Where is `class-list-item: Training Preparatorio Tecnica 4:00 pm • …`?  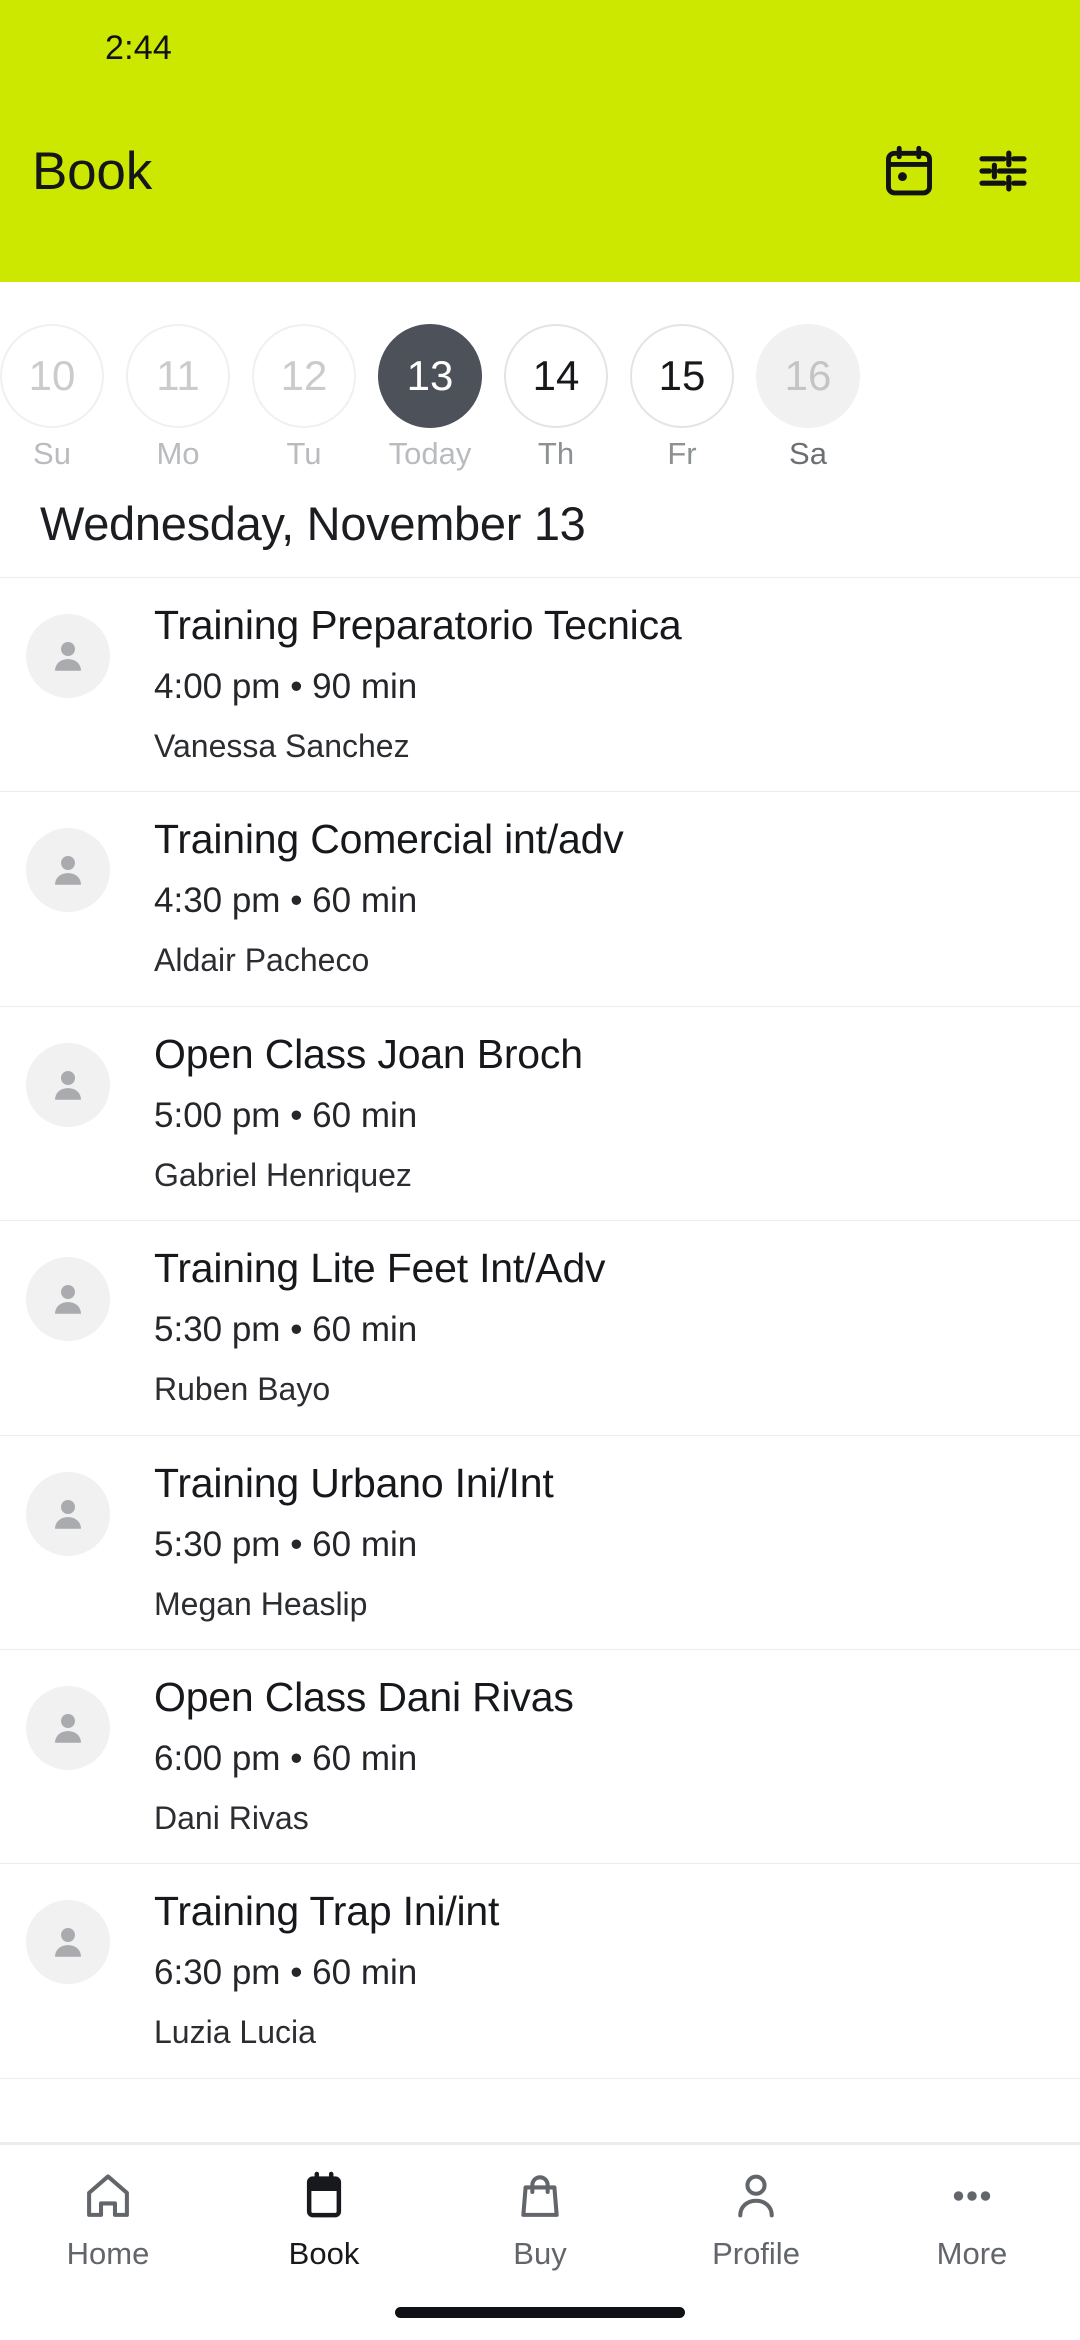
class-list-item: Training Preparatorio Tecnica 4:00 pm • … is located at coordinates (540, 685).